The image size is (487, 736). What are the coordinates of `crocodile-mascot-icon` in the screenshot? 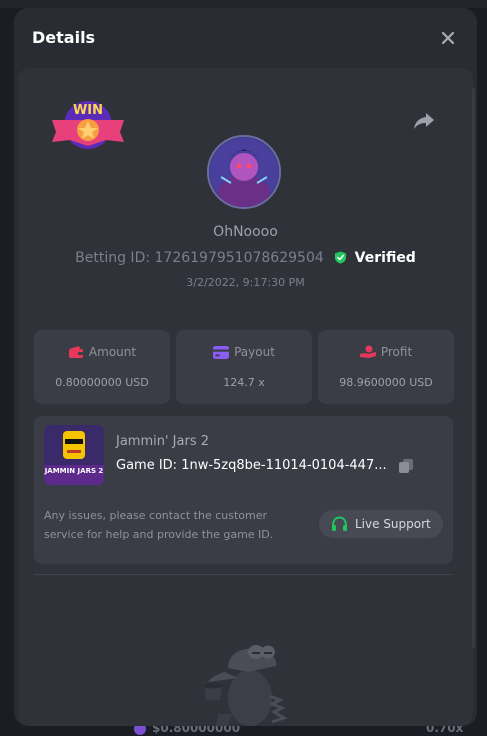 It's located at (246, 685).